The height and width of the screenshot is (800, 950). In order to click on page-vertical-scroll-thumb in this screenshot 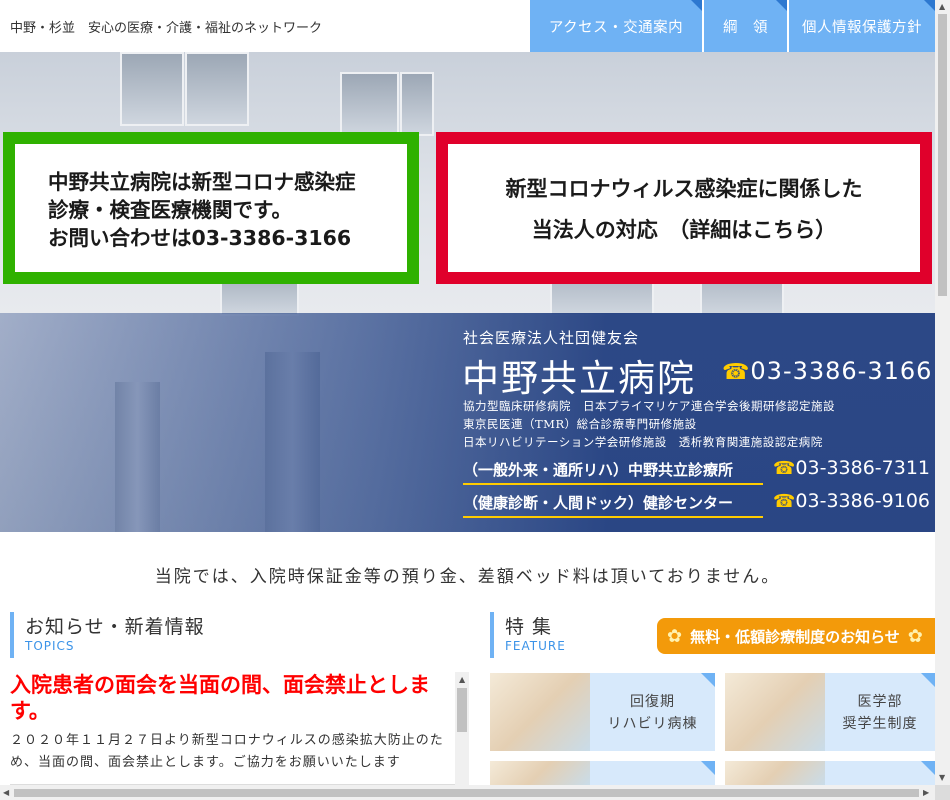, I will do `click(942, 155)`.